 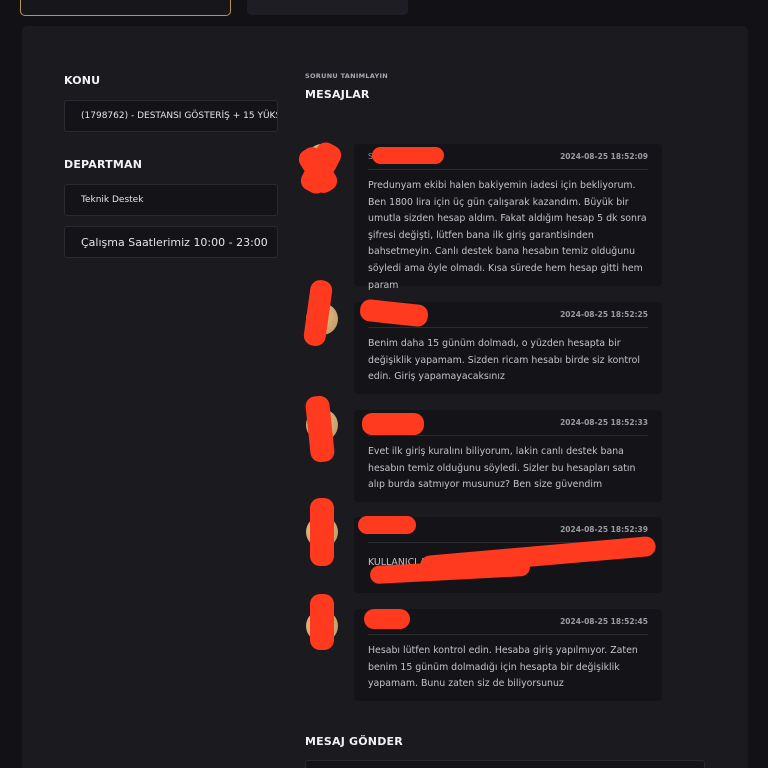 What do you see at coordinates (604, 422) in the screenshot?
I see `message-time: 2024-08-25 18:52:33` at bounding box center [604, 422].